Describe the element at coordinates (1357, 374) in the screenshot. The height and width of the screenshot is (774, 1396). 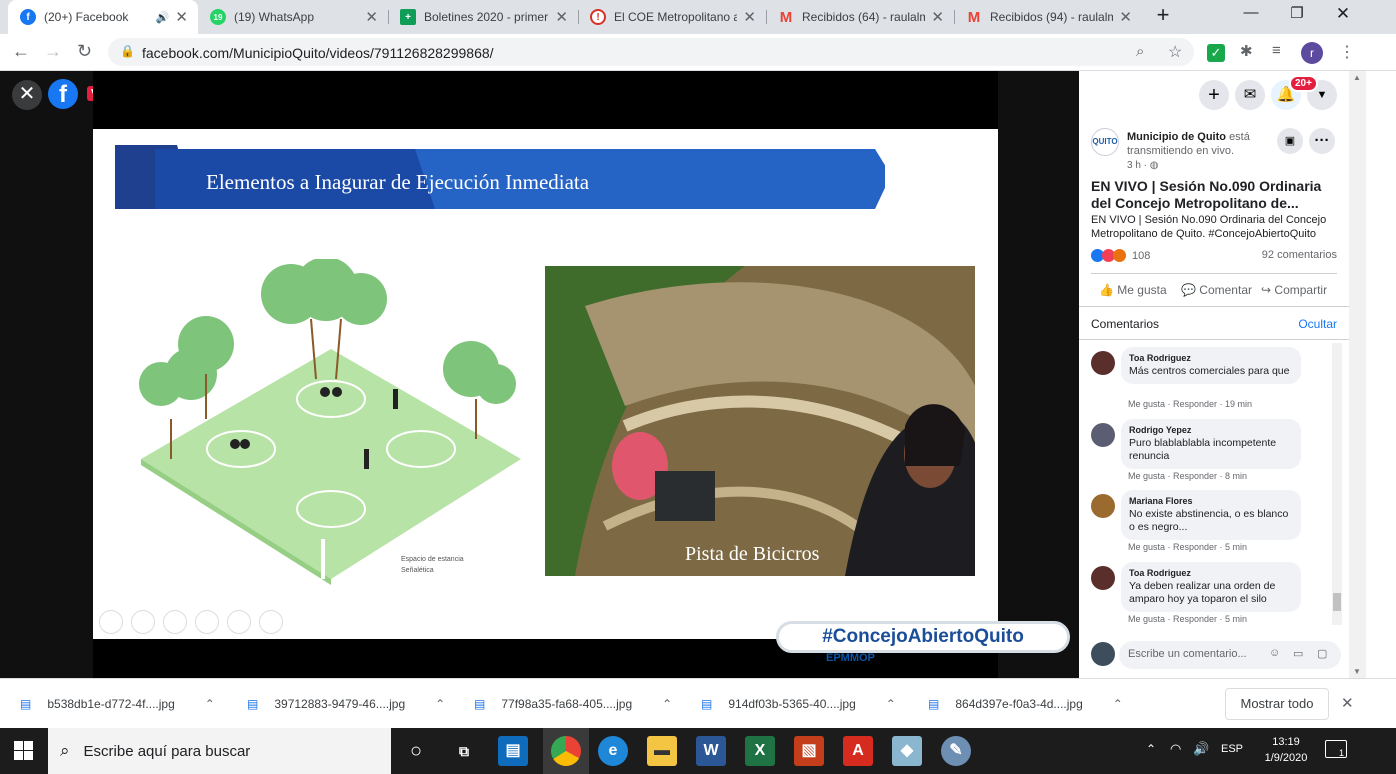
I see `page-scrollbar: ▲ ▼` at that location.